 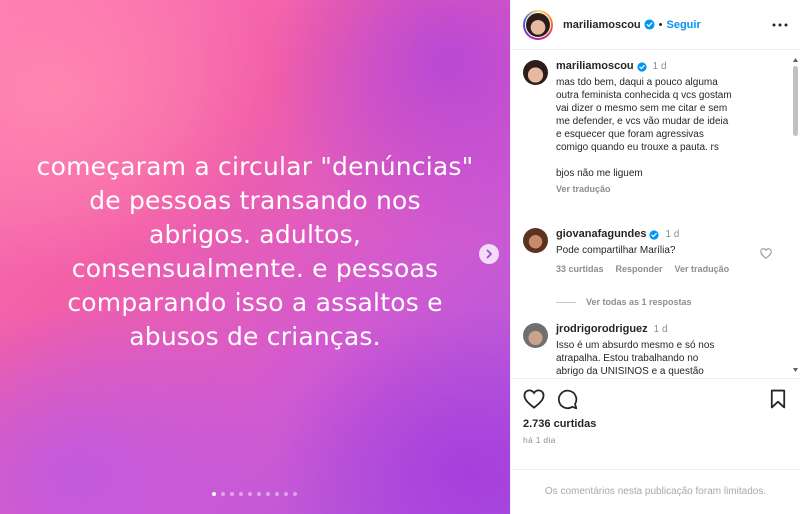 What do you see at coordinates (624, 302) in the screenshot?
I see `view-replies-link: Ver todas as 1 respostas` at bounding box center [624, 302].